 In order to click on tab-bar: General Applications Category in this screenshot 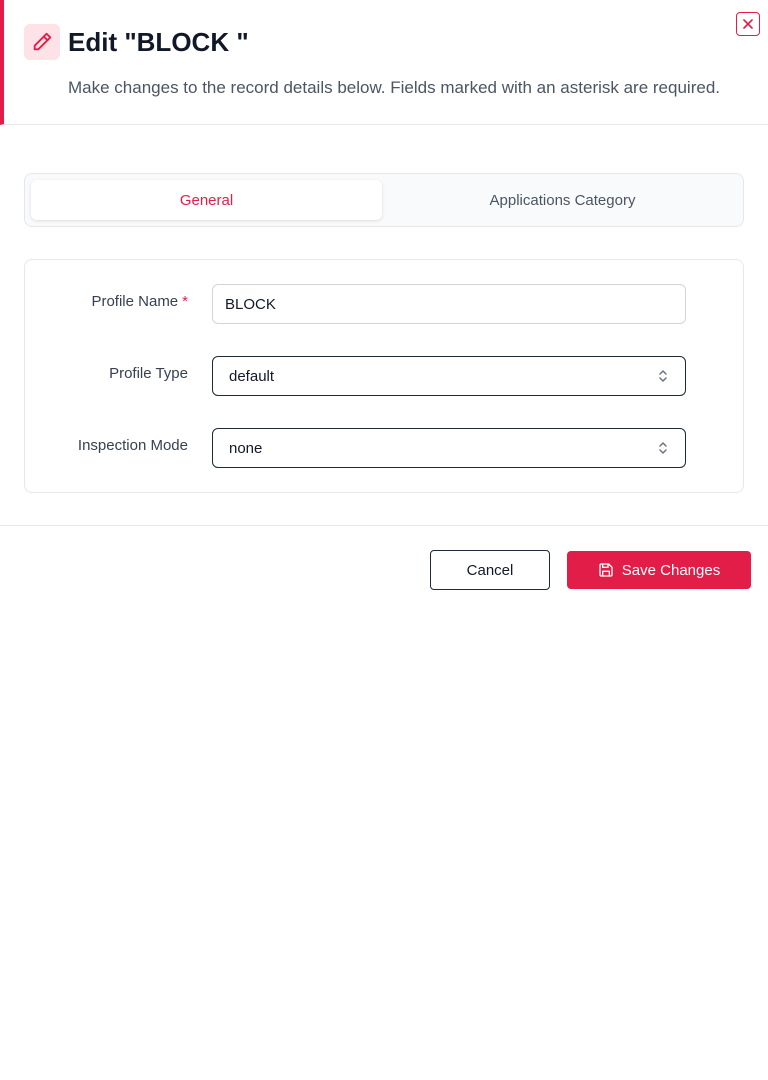, I will do `click(384, 200)`.